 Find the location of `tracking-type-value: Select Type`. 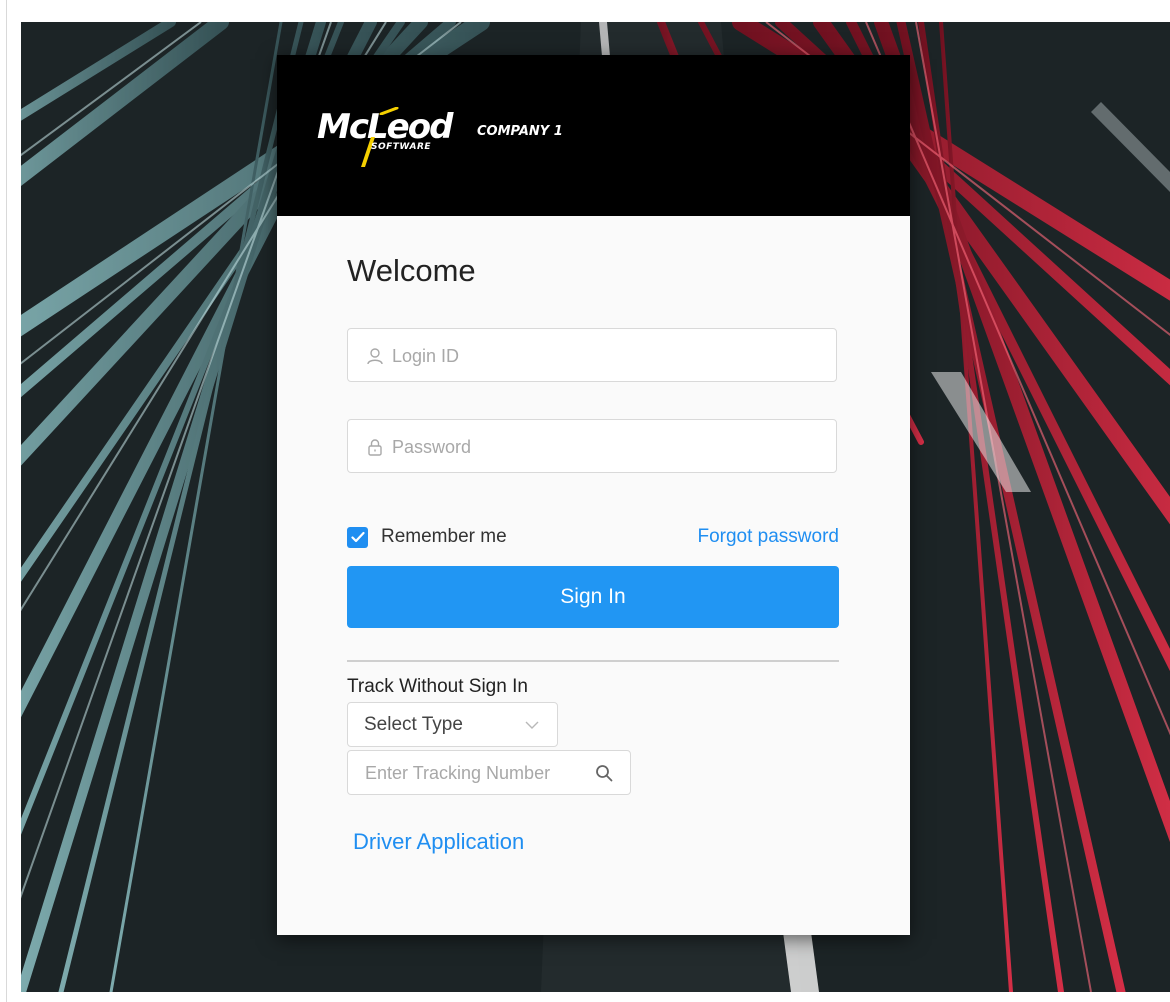

tracking-type-value: Select Type is located at coordinates (413, 724).